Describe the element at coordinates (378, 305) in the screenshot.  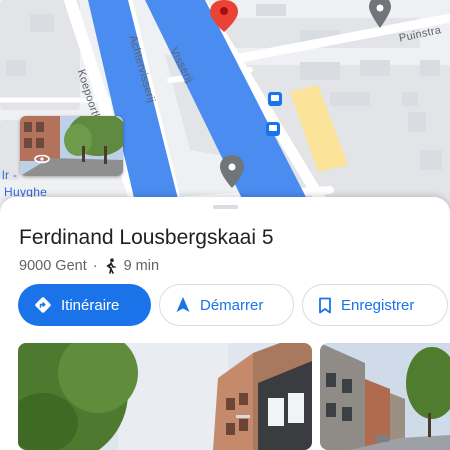
I see `save-label: Enregistrer` at that location.